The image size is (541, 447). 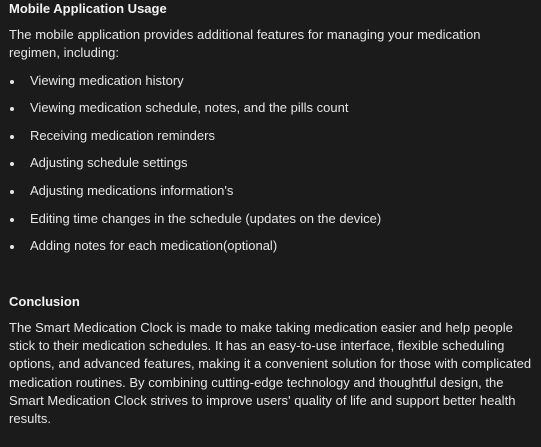 What do you see at coordinates (132, 190) in the screenshot?
I see `feature-label: Adjusting medications information's` at bounding box center [132, 190].